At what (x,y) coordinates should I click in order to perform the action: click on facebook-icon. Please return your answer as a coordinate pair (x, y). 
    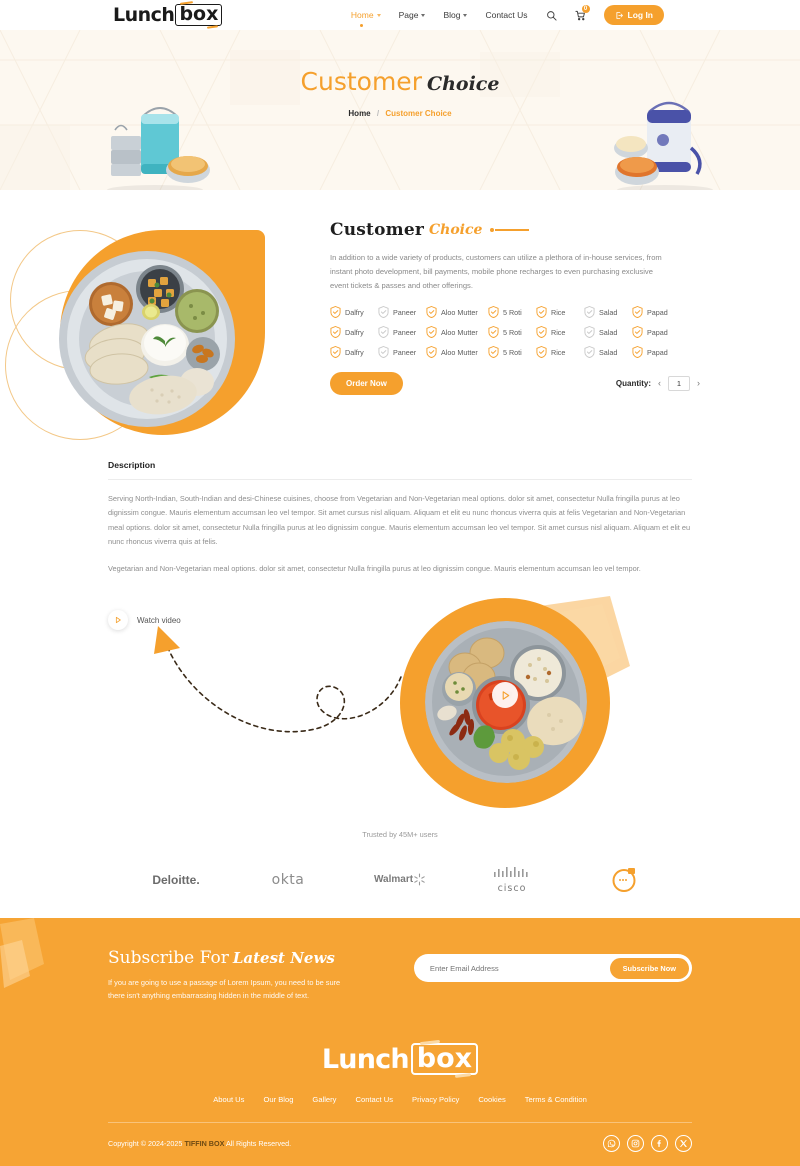
    Looking at the image, I should click on (659, 1144).